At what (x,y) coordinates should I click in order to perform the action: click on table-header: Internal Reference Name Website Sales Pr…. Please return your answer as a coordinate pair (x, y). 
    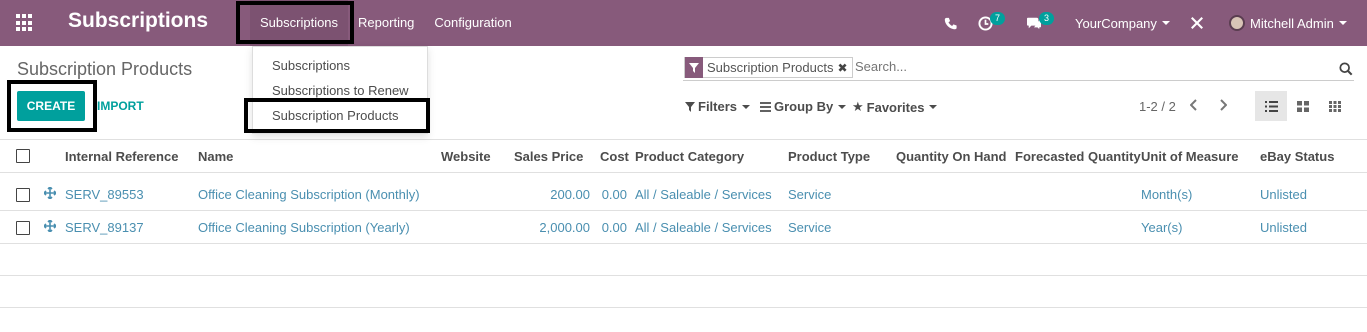
    Looking at the image, I should click on (683, 156).